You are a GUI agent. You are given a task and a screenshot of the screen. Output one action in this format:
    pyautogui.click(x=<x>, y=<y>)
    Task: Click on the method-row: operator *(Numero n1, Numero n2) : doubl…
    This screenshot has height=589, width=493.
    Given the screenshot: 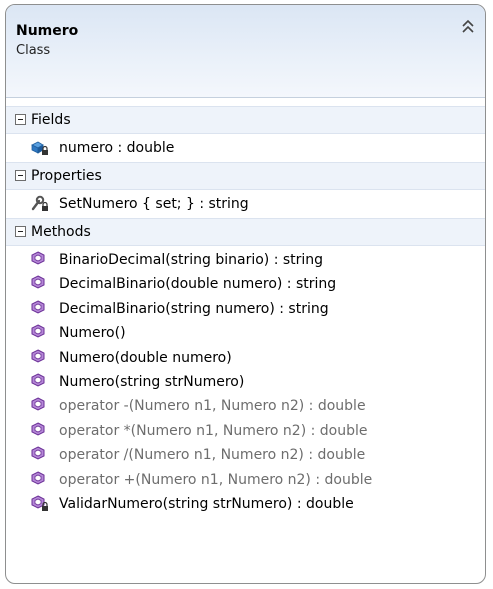 What is the action you would take?
    pyautogui.click(x=245, y=431)
    